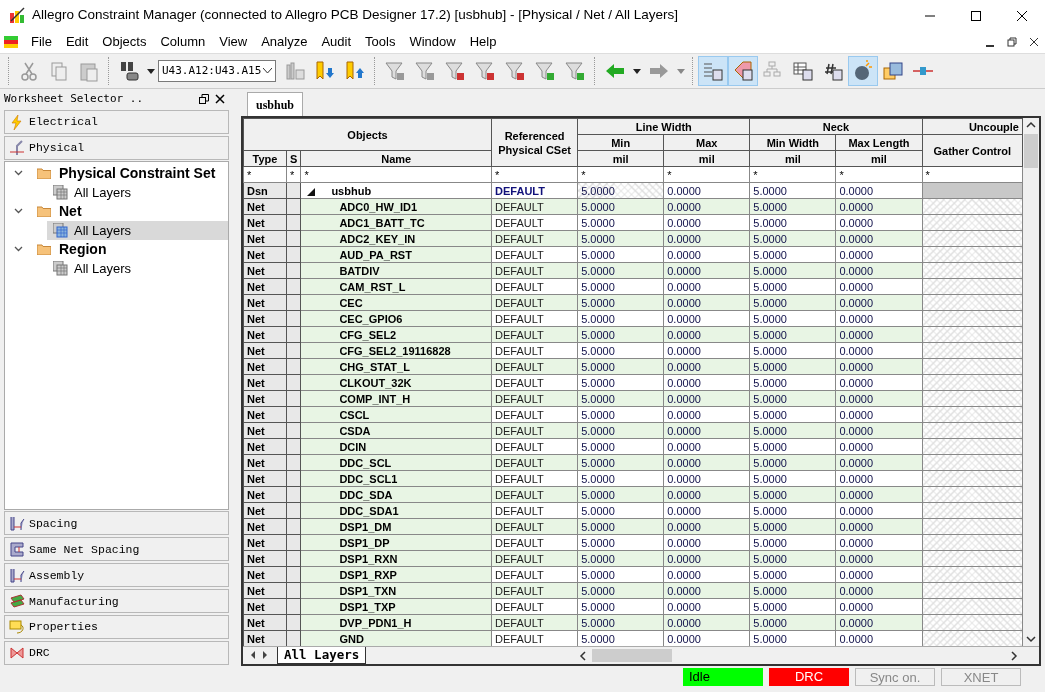  I want to click on group-header: Line Width, so click(663, 126).